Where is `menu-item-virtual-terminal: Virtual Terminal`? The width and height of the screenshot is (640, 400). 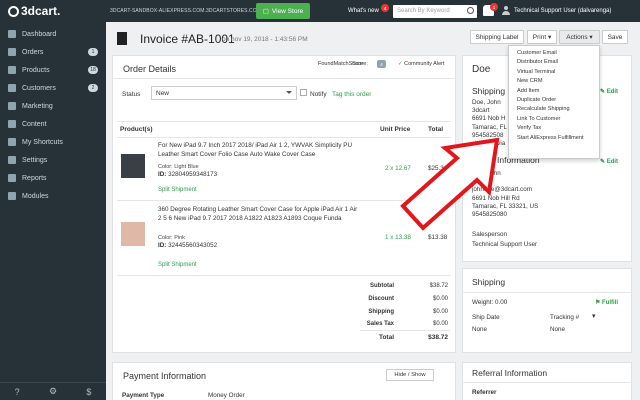
menu-item-virtual-terminal: Virtual Terminal is located at coordinates (554, 72).